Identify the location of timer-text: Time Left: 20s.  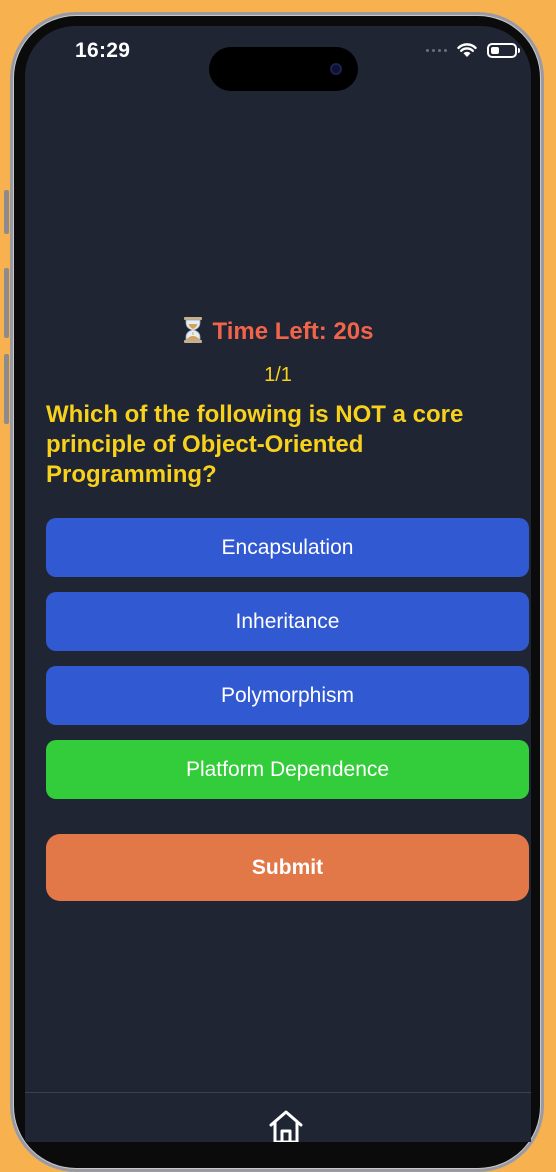
(293, 331).